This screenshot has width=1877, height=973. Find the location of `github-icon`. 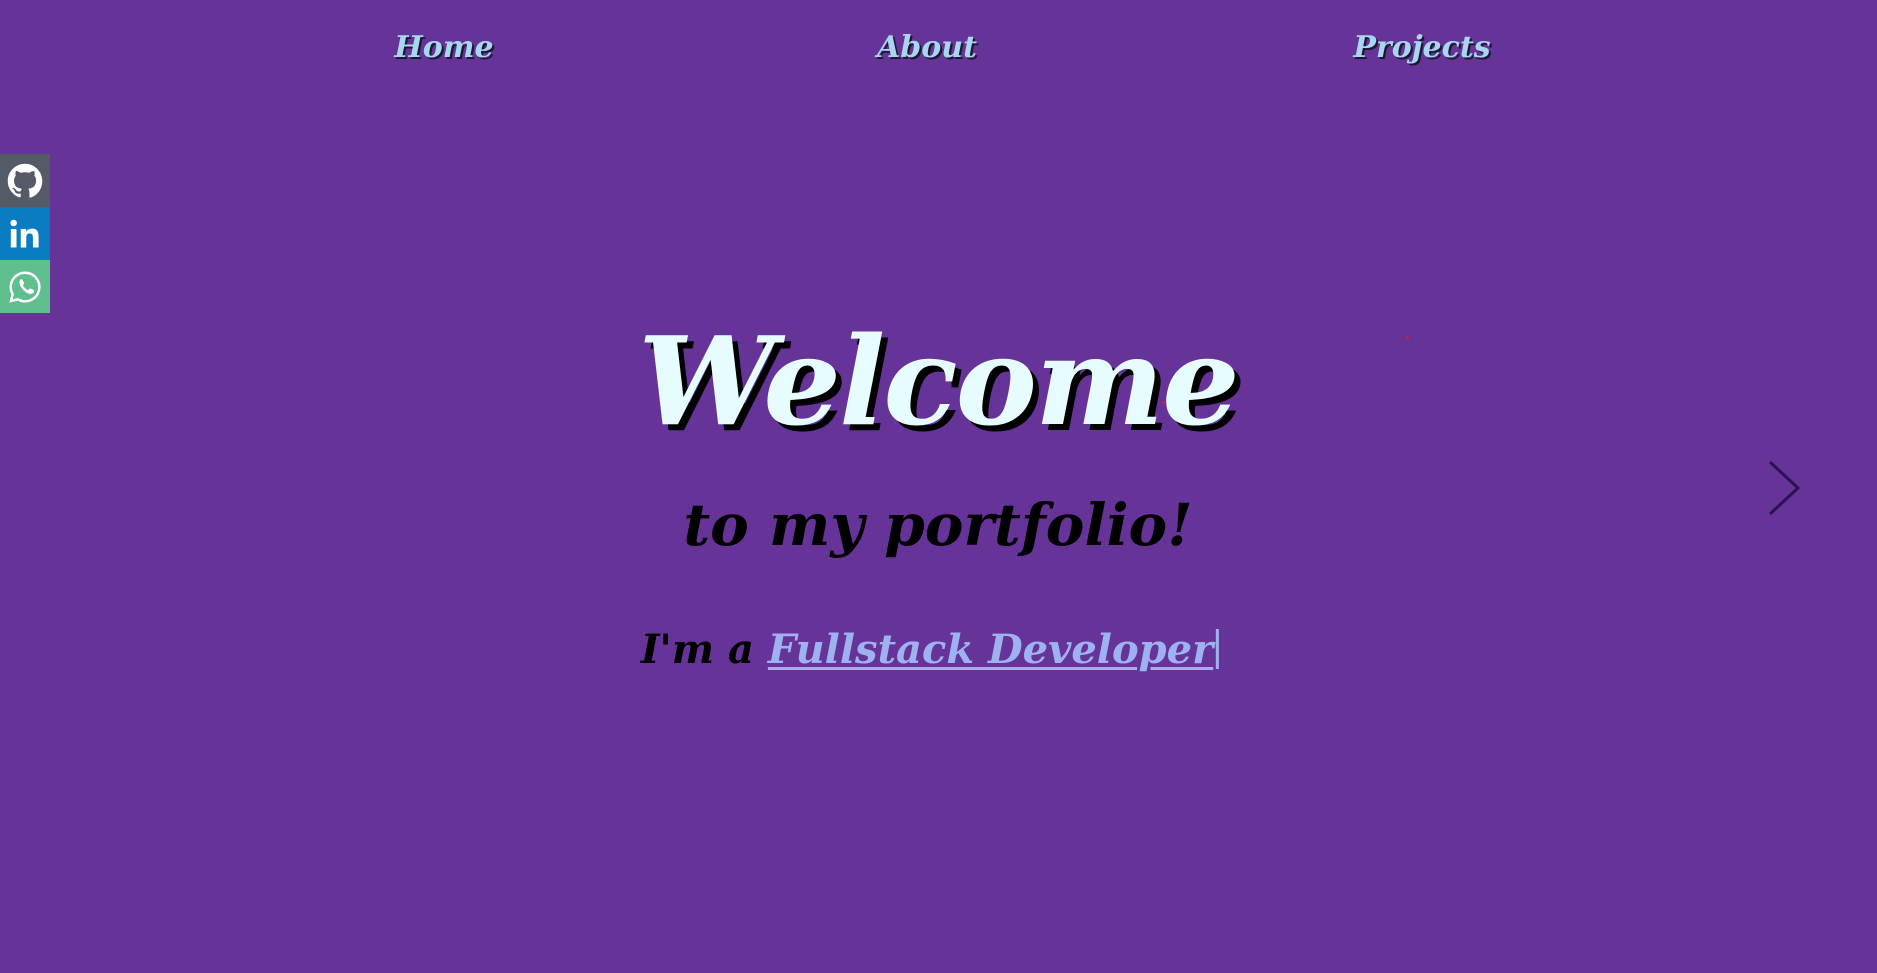

github-icon is located at coordinates (25, 180).